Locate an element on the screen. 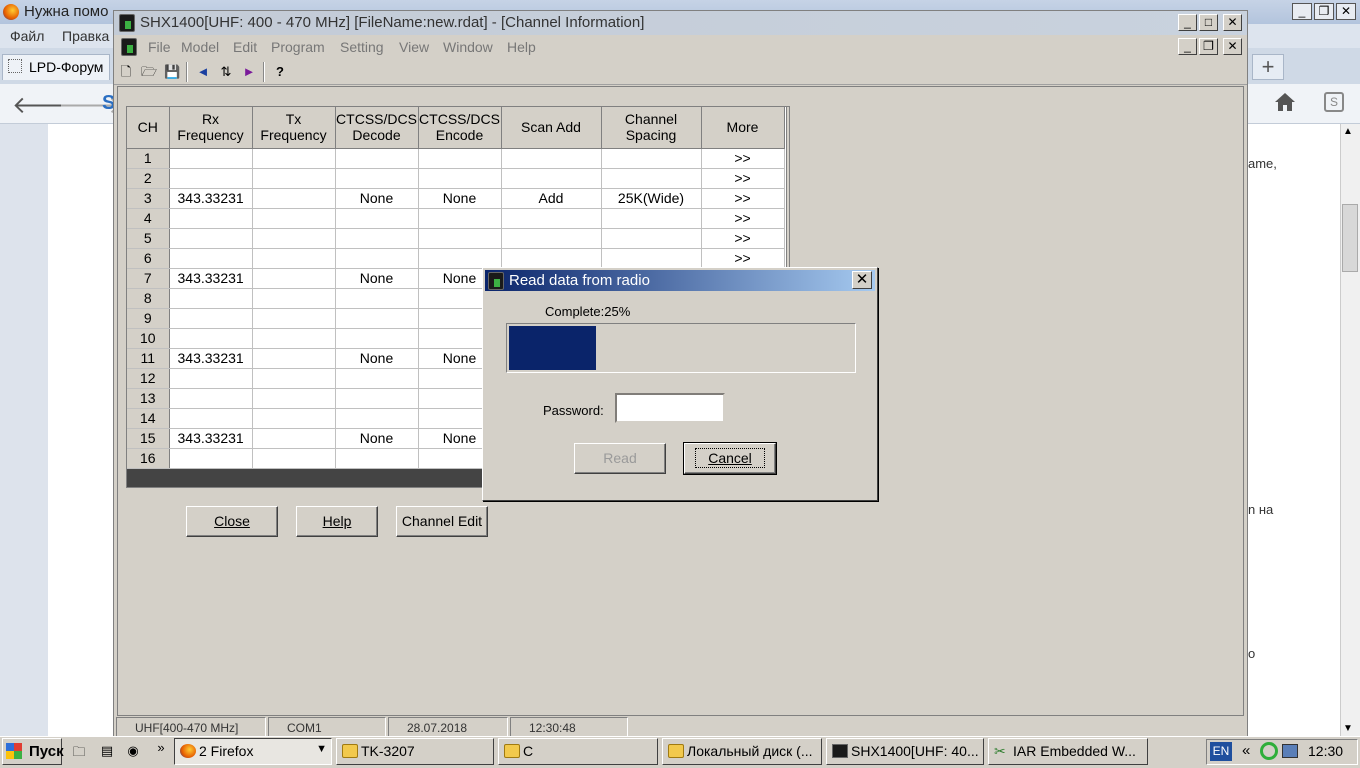  scroll-up-icon: ▲ is located at coordinates (1348, 131).